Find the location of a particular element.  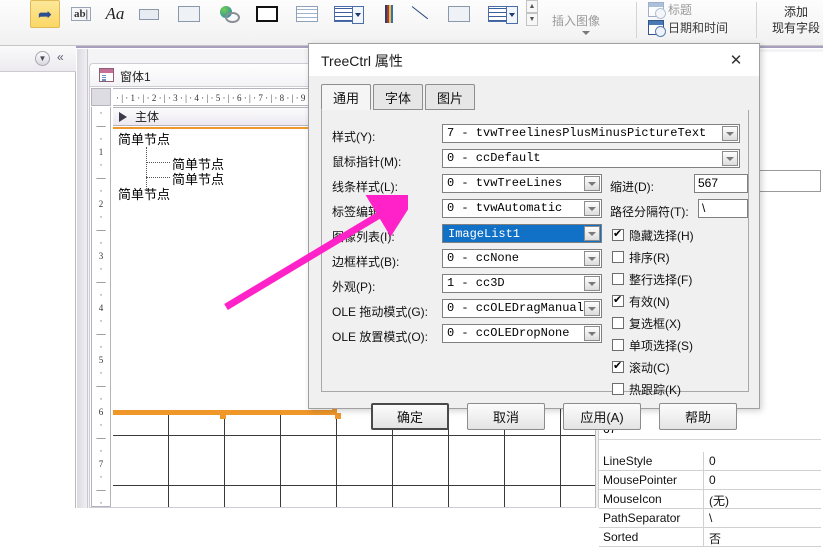

ribbon-gallery-spinner: ▲ ▼ is located at coordinates (532, 14).